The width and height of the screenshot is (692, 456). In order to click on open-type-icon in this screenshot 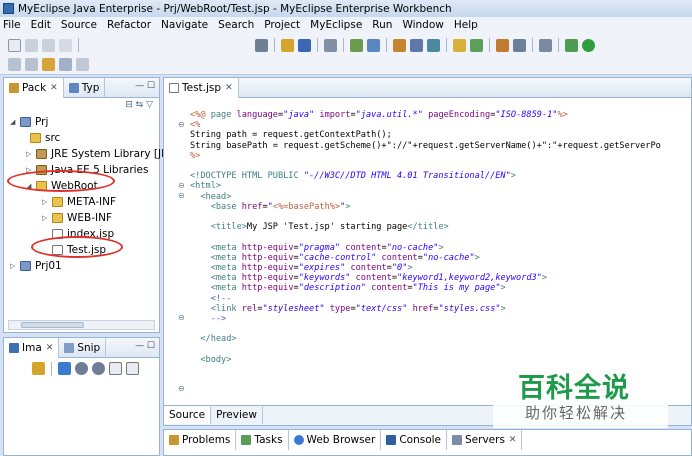, I will do `click(399, 45)`.